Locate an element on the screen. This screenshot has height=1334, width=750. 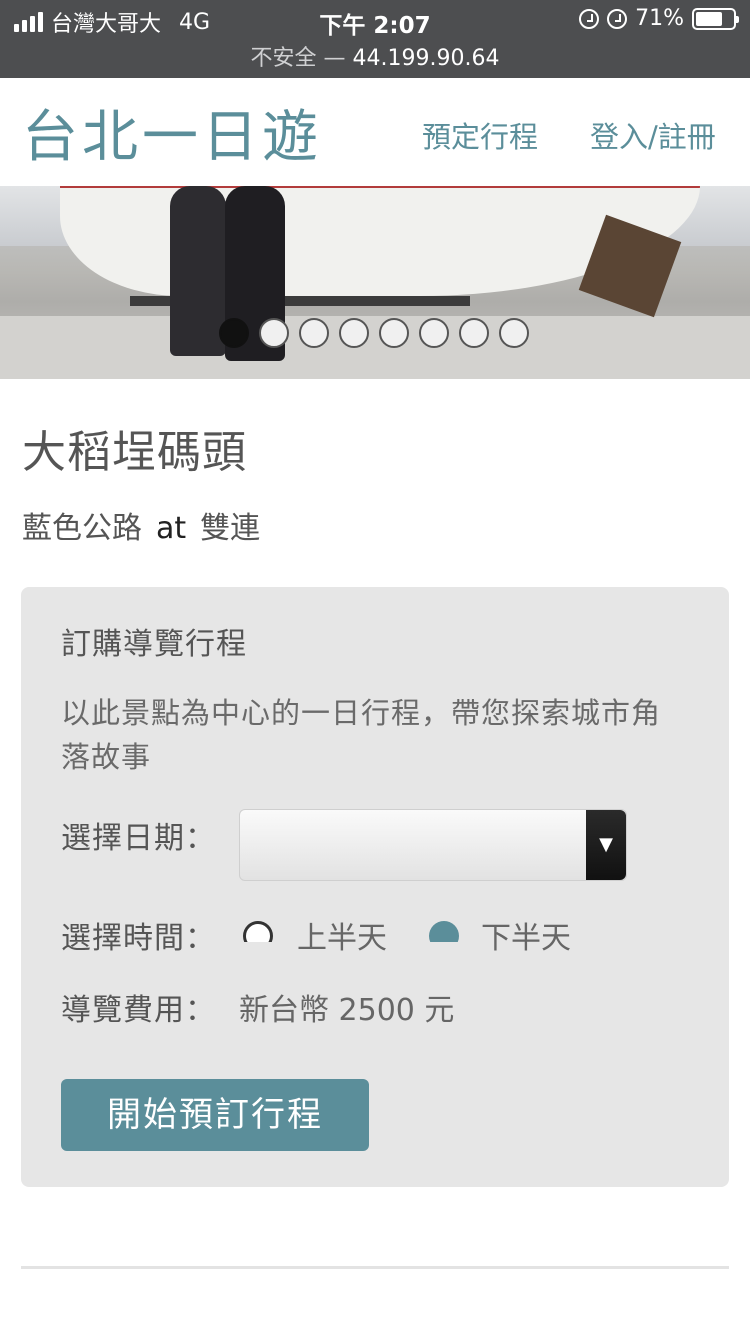
address-bar: 不安全 — 44.199.90.64 is located at coordinates (375, 56).